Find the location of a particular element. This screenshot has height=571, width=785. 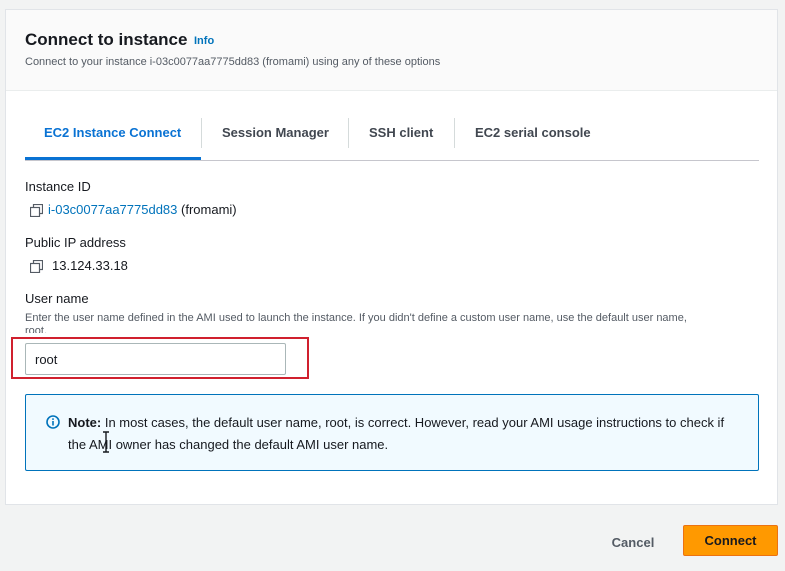

instance-id-link: i-03c0077aa7775dd83 is located at coordinates (112, 209).